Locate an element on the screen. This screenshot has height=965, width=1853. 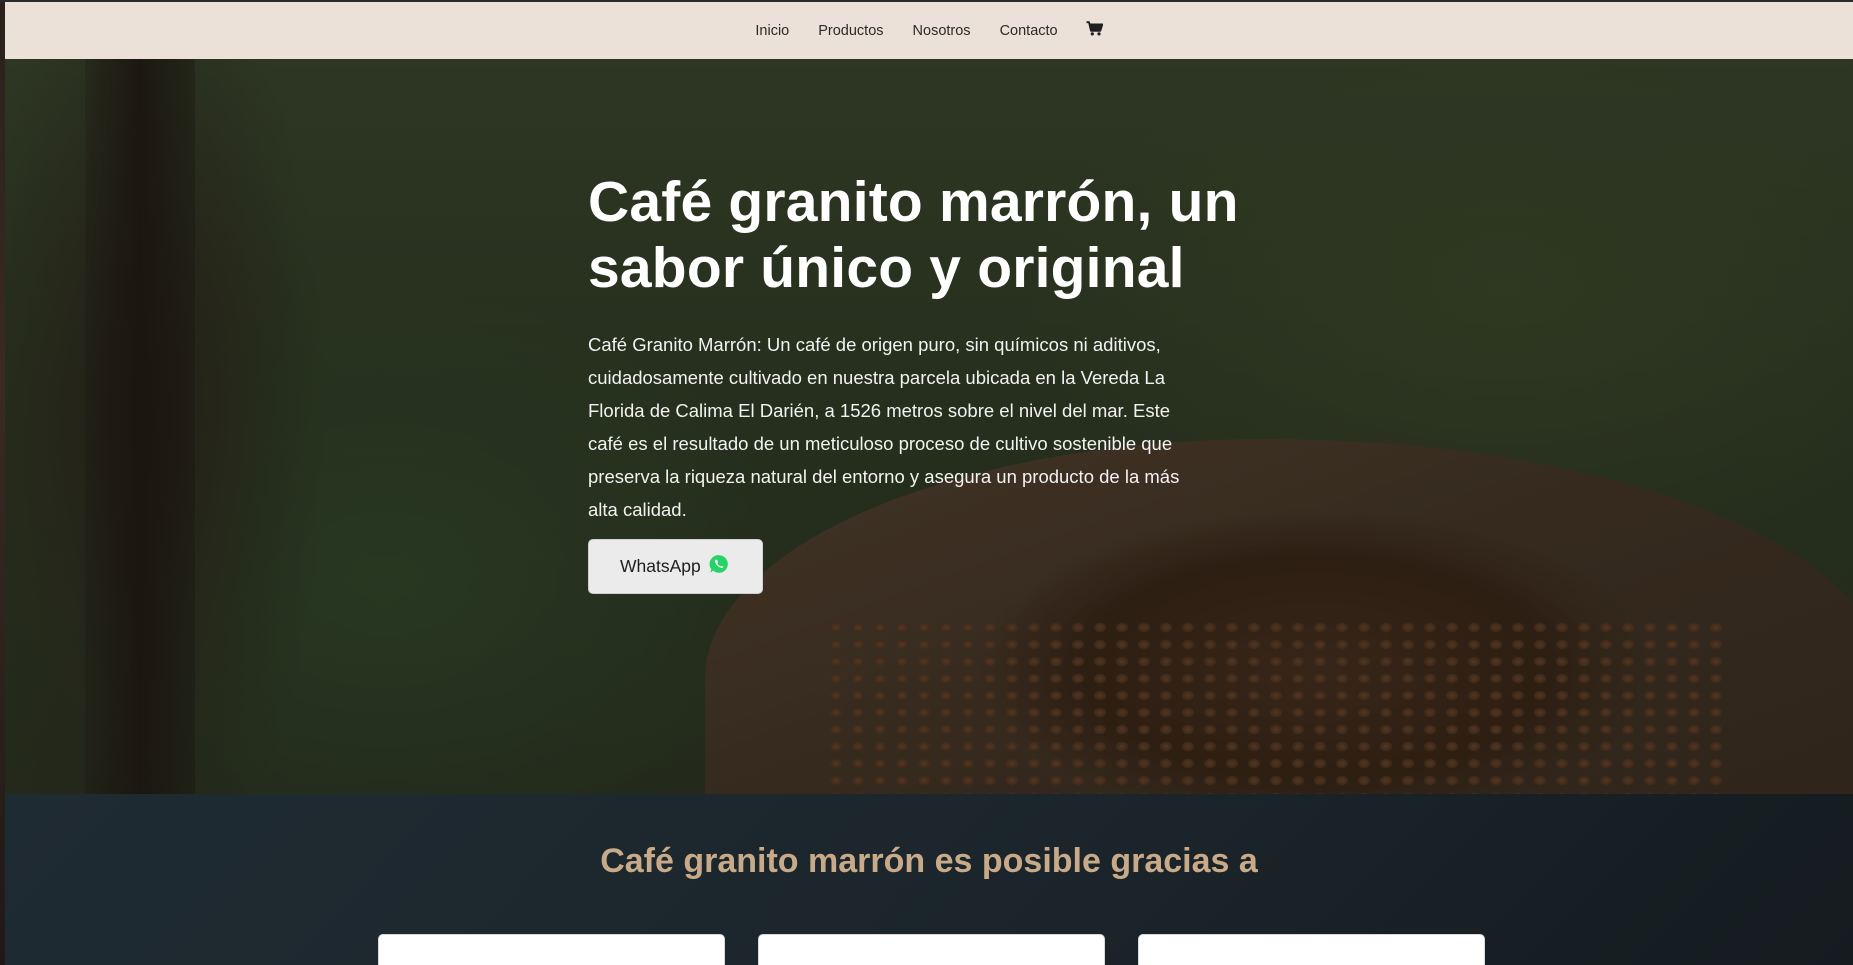
partners-section-title: Café granito marrón es posible gracias a is located at coordinates (929, 861).